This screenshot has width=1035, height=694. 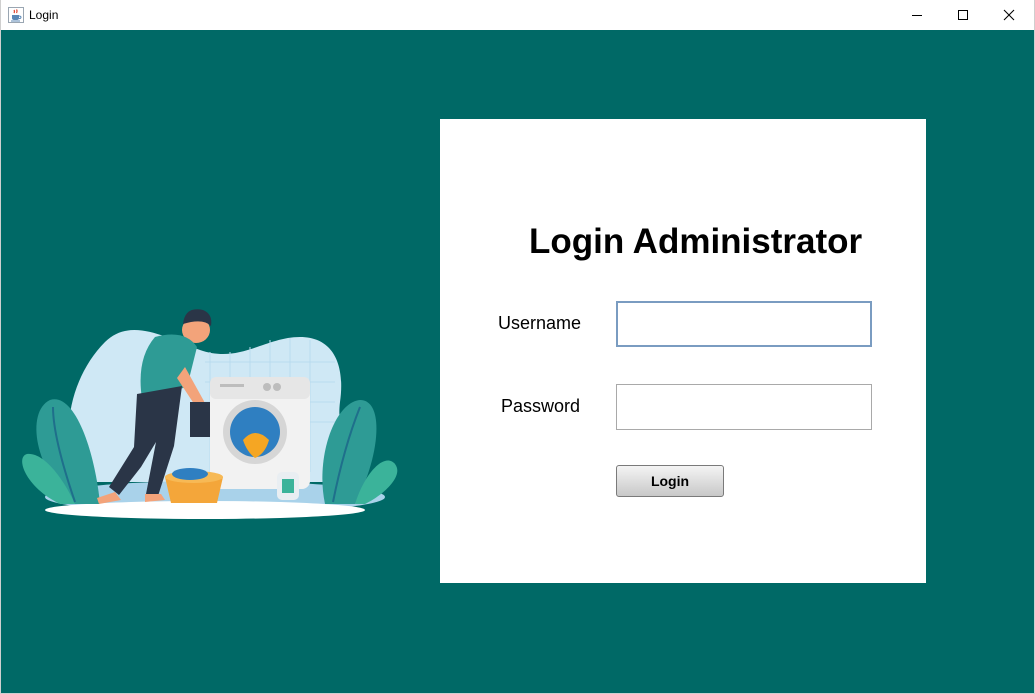 What do you see at coordinates (44, 15) in the screenshot?
I see `window-title: Login` at bounding box center [44, 15].